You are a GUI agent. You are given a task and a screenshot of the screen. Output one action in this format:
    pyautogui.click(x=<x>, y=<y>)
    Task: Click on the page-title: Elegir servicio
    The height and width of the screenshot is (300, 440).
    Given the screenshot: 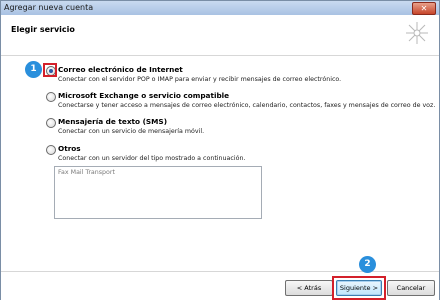 What is the action you would take?
    pyautogui.click(x=43, y=29)
    